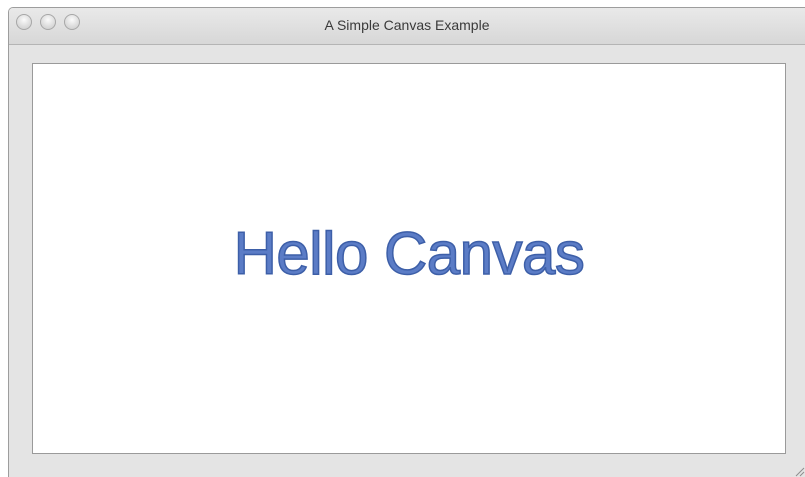 This screenshot has height=477, width=805. Describe the element at coordinates (409, 253) in the screenshot. I see `canvas-text: Hello Canvas` at that location.